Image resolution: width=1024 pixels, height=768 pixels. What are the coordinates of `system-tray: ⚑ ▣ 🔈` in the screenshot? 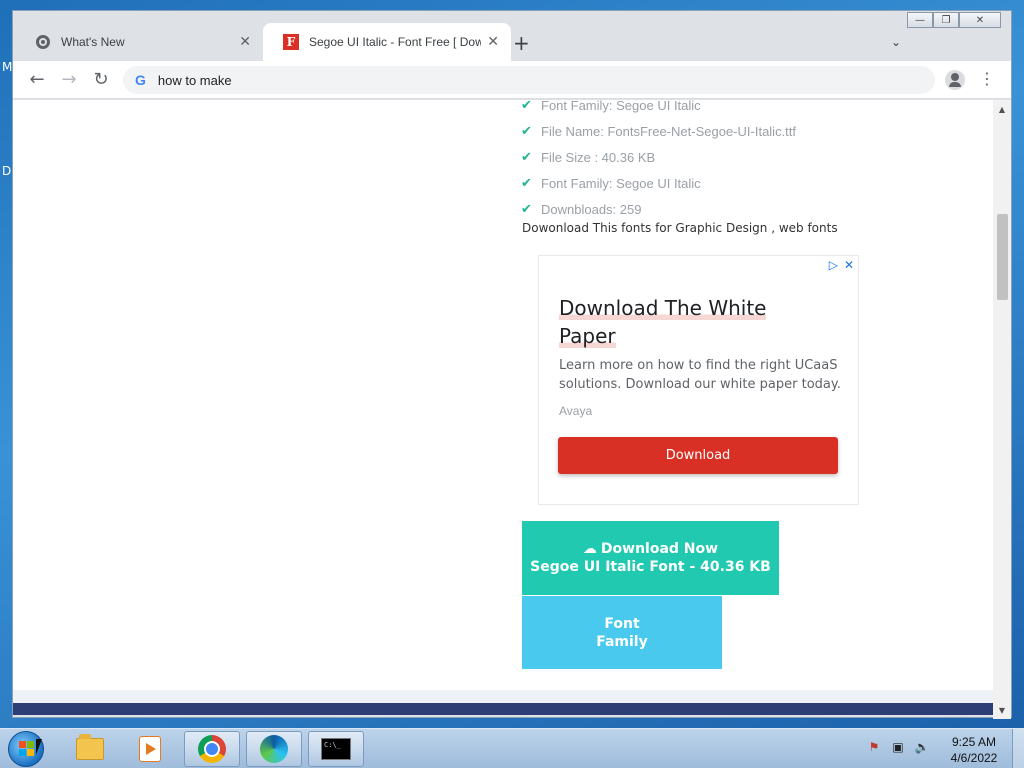 It's located at (898, 747).